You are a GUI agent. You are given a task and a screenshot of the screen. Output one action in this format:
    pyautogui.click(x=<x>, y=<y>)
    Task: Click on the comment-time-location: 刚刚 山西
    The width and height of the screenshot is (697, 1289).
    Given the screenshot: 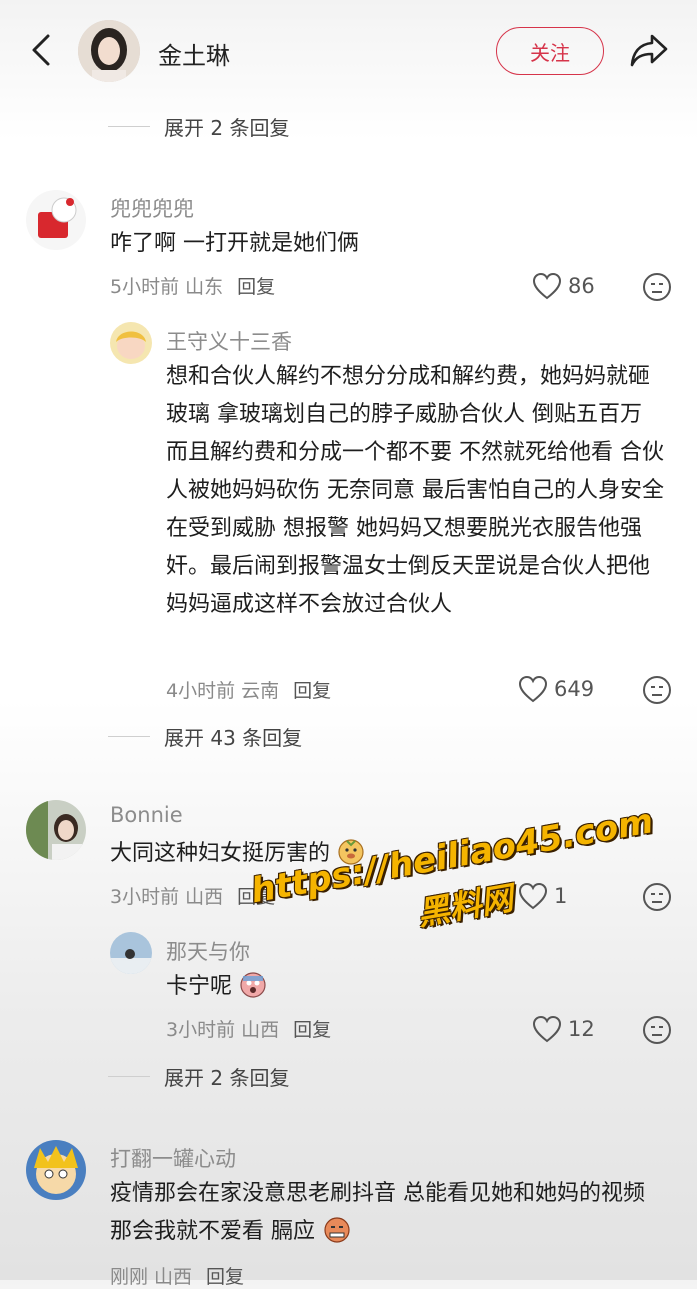 What is the action you would take?
    pyautogui.click(x=151, y=1277)
    